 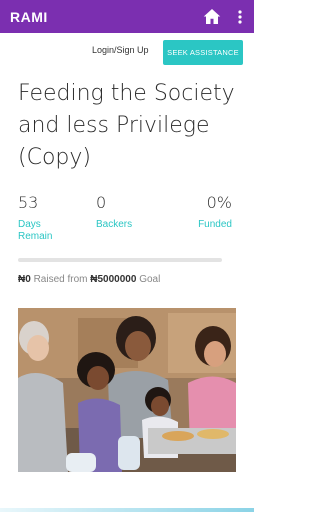 What do you see at coordinates (240, 17) in the screenshot?
I see `more-vert-icon` at bounding box center [240, 17].